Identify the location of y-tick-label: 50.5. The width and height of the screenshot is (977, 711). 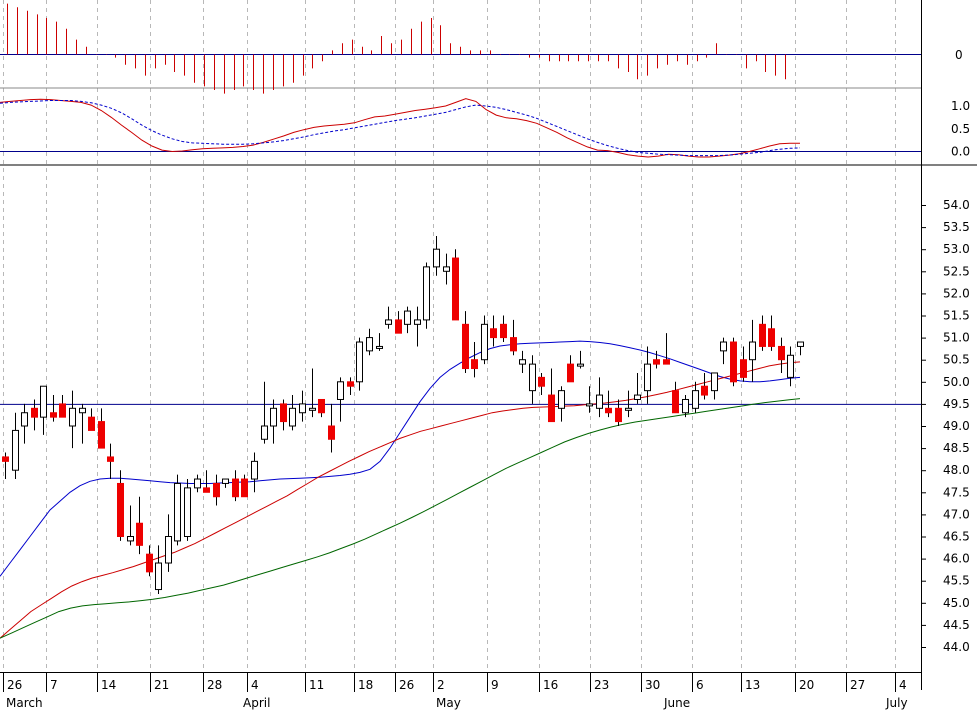
(956, 360).